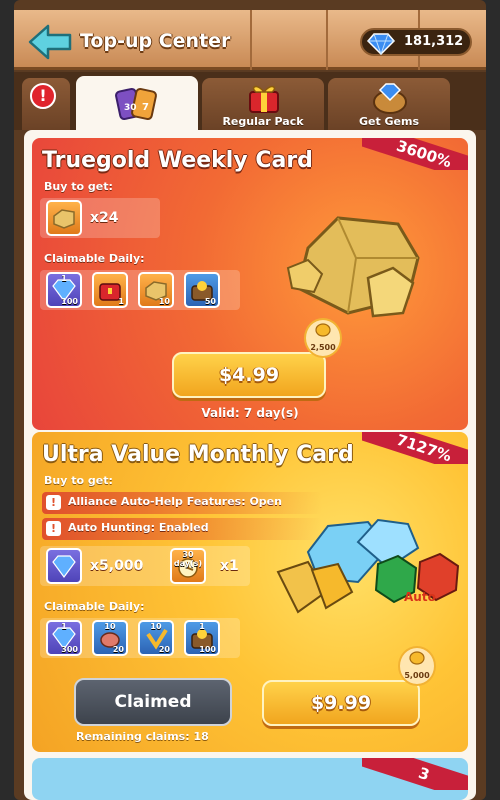 The height and width of the screenshot is (800, 500). I want to click on item-qty: 1, so click(121, 301).